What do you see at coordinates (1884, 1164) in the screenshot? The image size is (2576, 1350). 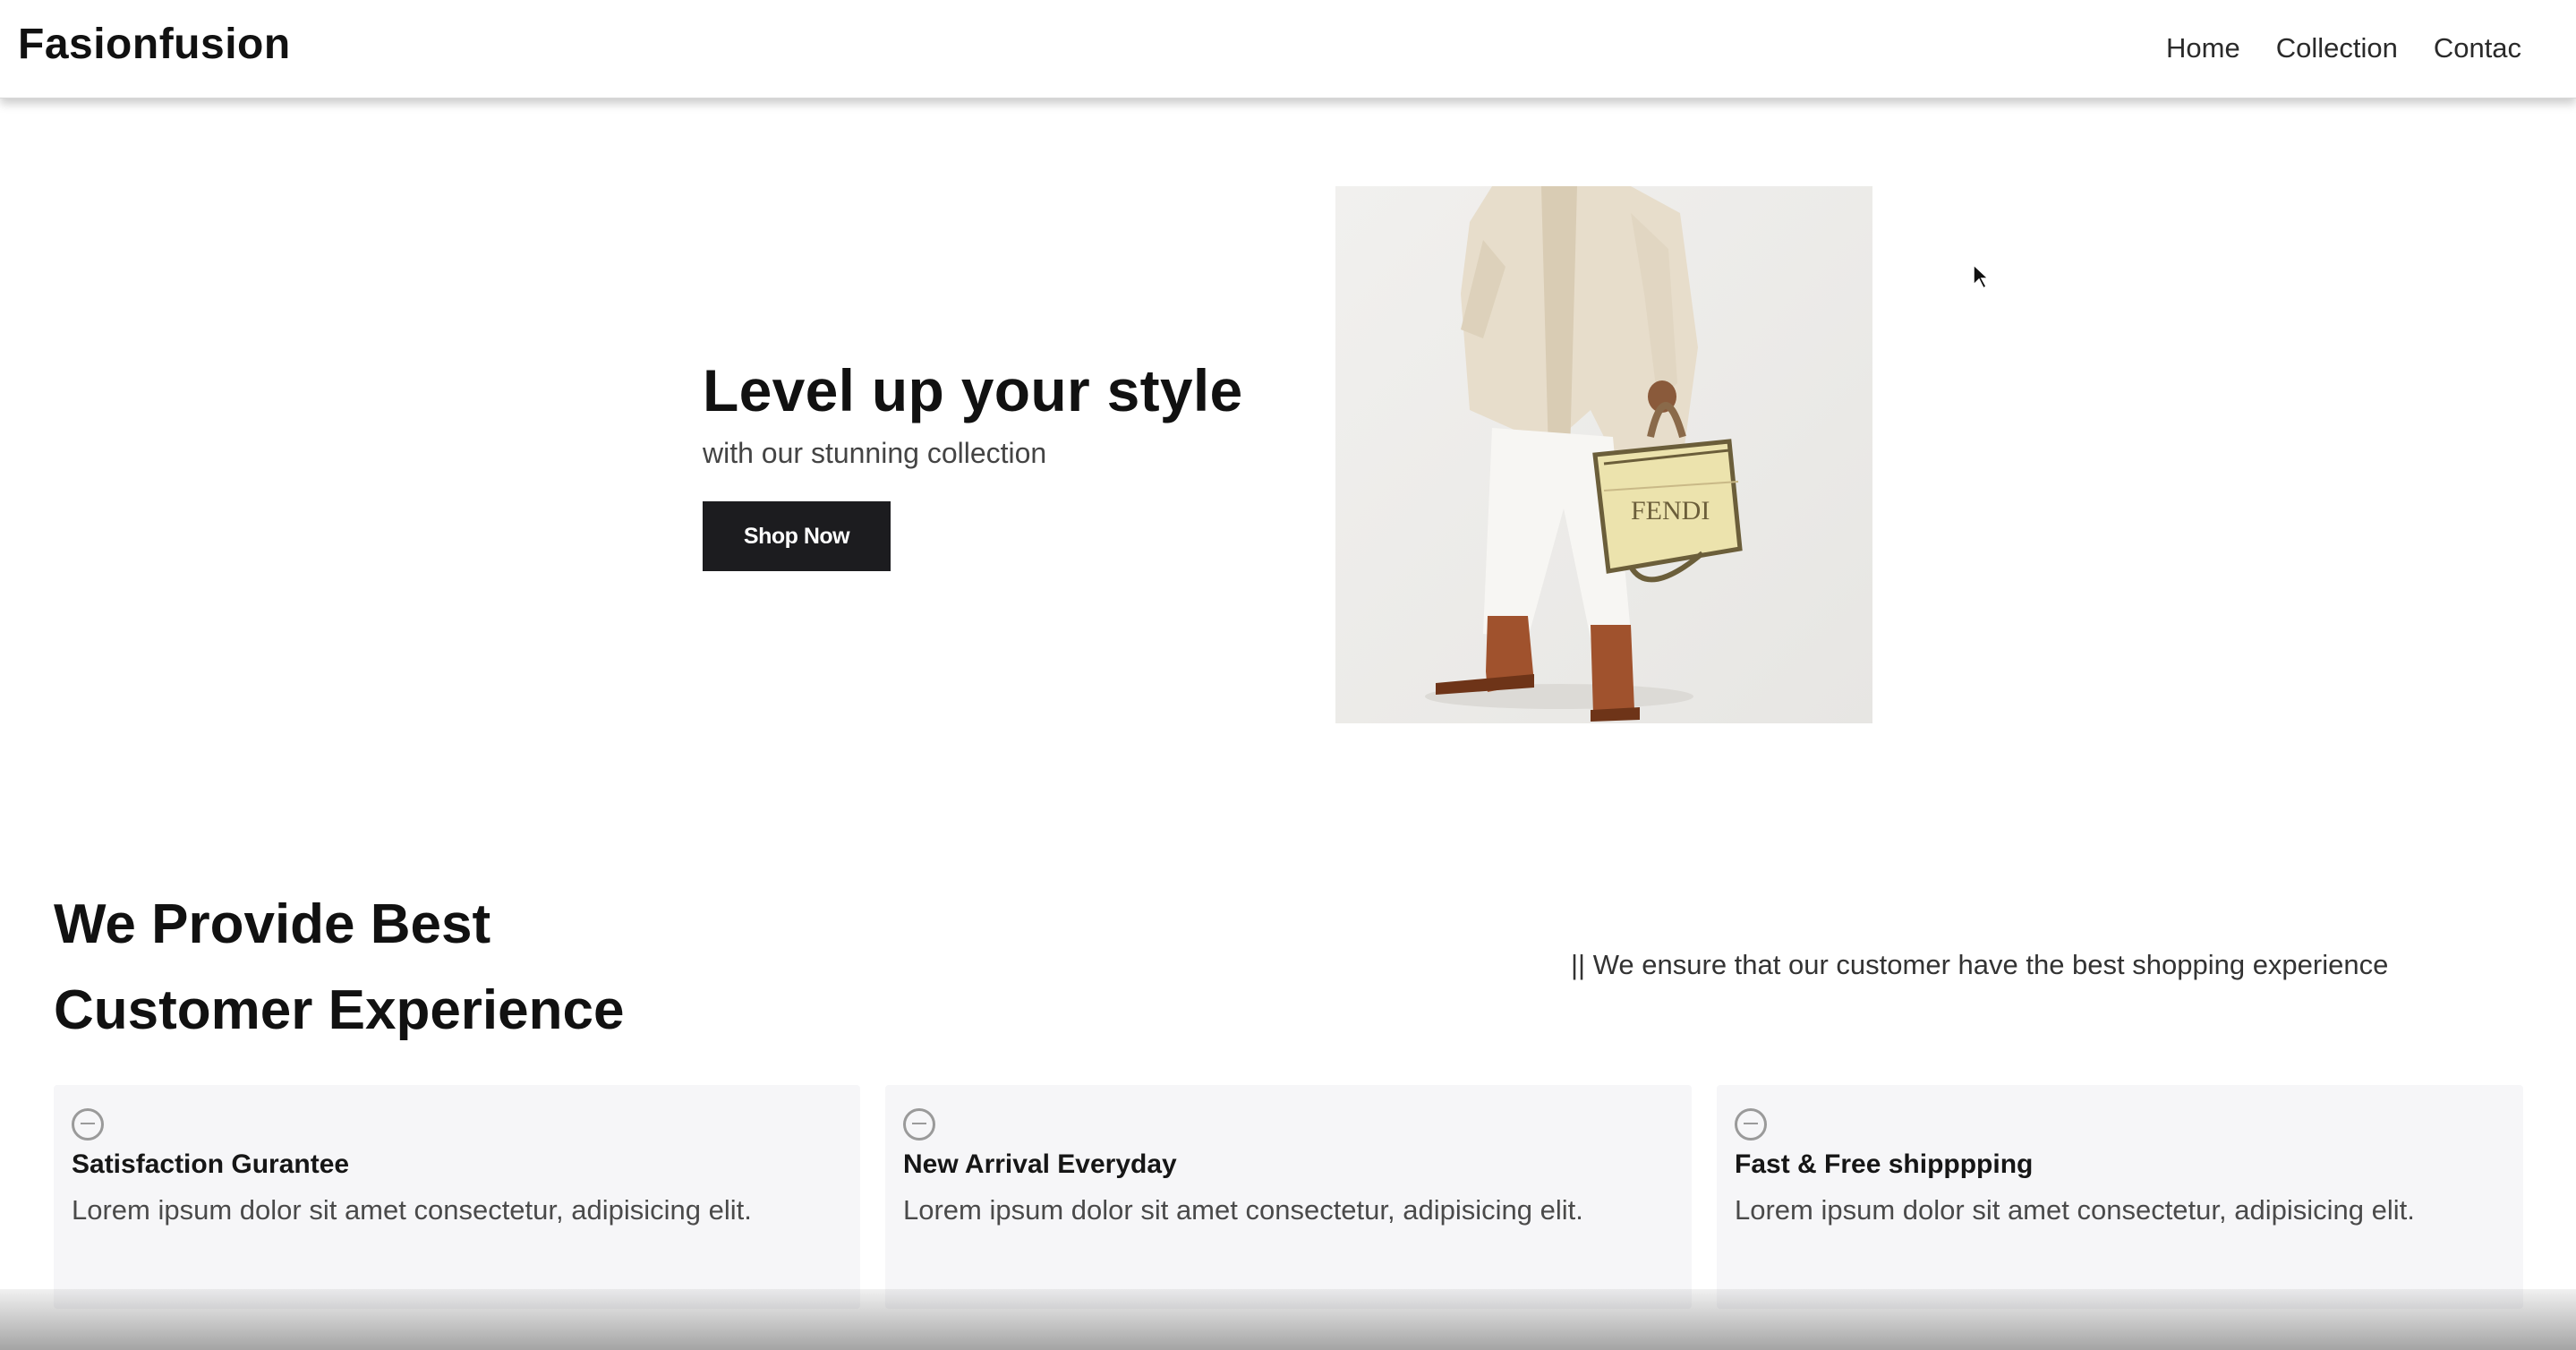 I see `feature-card-title: Fast & Free shipppping` at bounding box center [1884, 1164].